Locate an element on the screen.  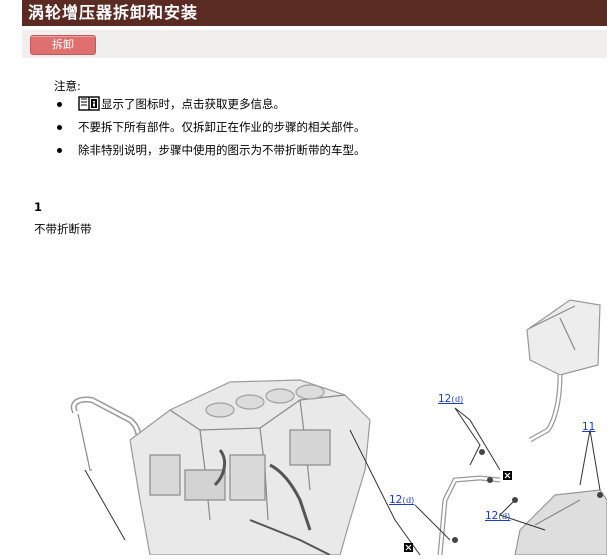
step-subtitle: 不带折断带 is located at coordinates (63, 229).